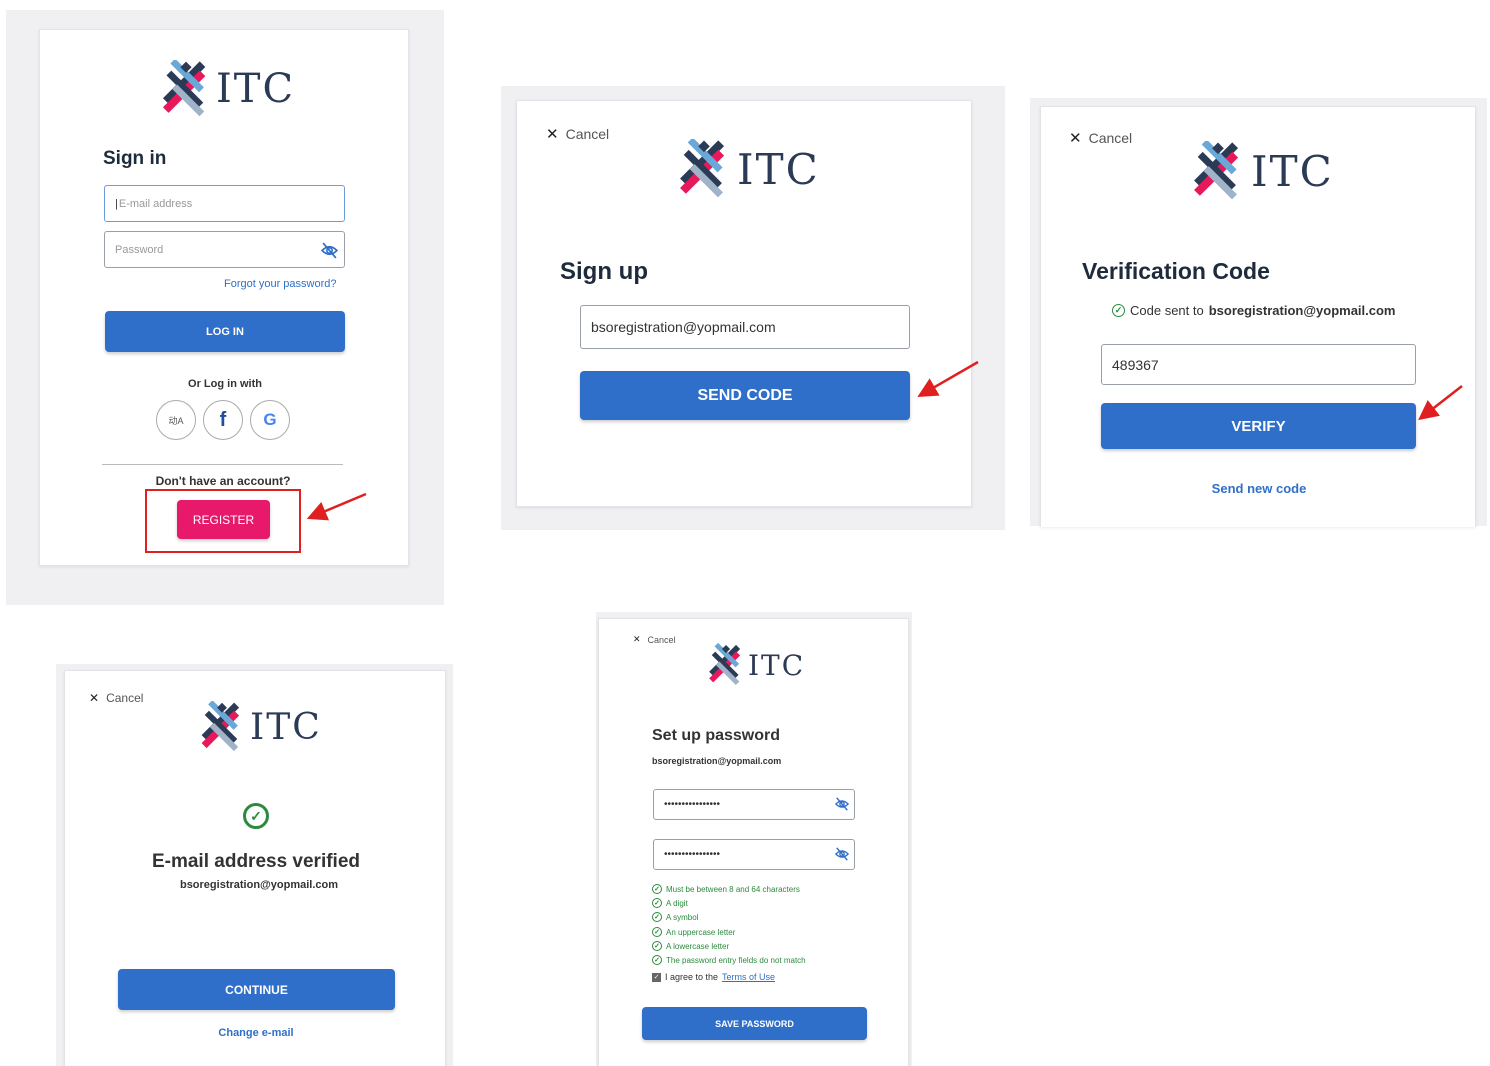 The height and width of the screenshot is (1066, 1490). Describe the element at coordinates (155, 203) in the screenshot. I see `email-placeholder: E-mail address` at that location.